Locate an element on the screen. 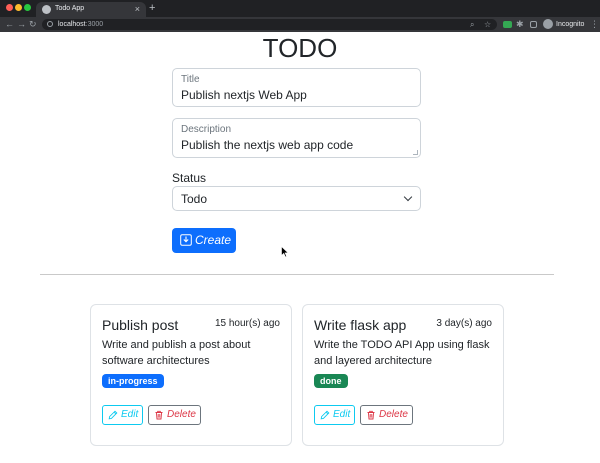 This screenshot has height=463, width=600. todo-title: Write flask app is located at coordinates (360, 325).